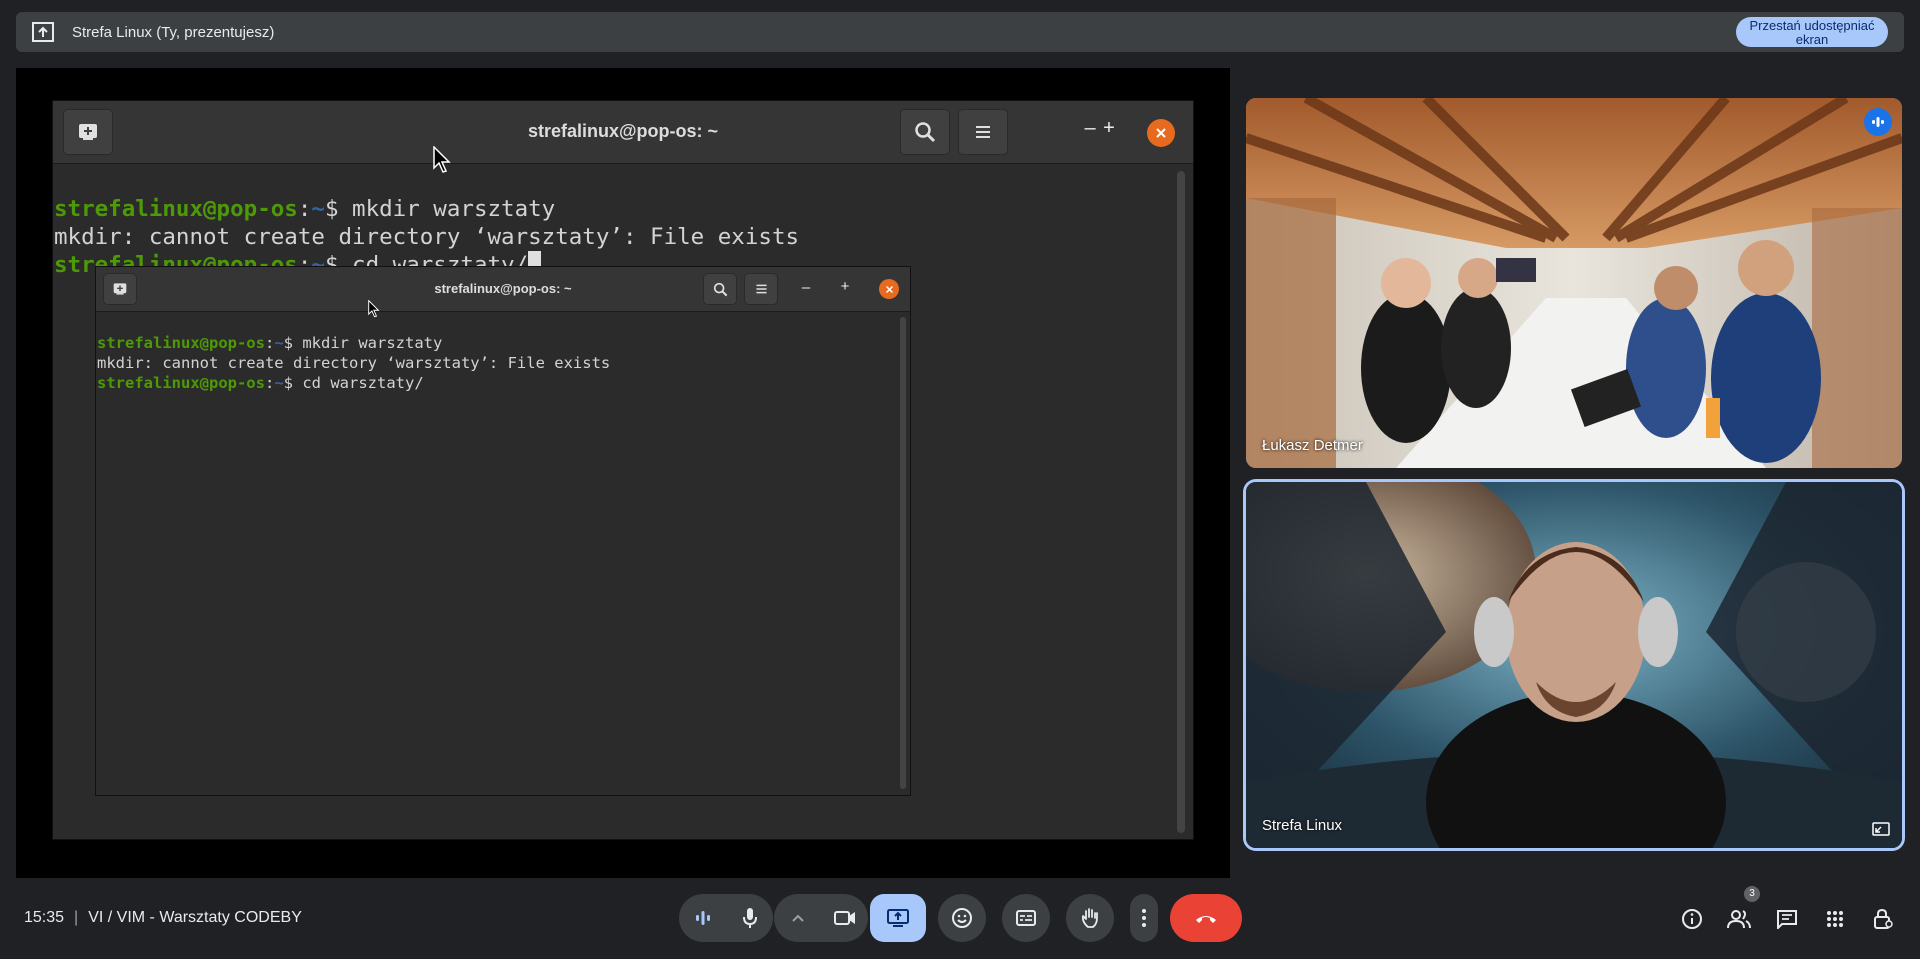 Image resolution: width=1920 pixels, height=959 pixels. I want to click on more-vert-icon, so click(1144, 918).